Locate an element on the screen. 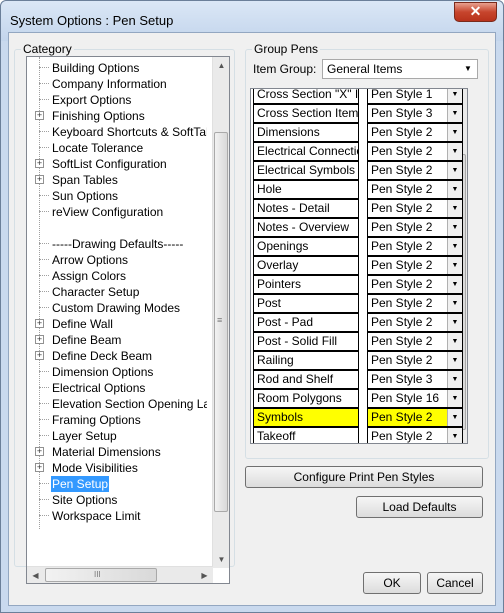 The width and height of the screenshot is (504, 613). tree-item: Export Options is located at coordinates (117, 100).